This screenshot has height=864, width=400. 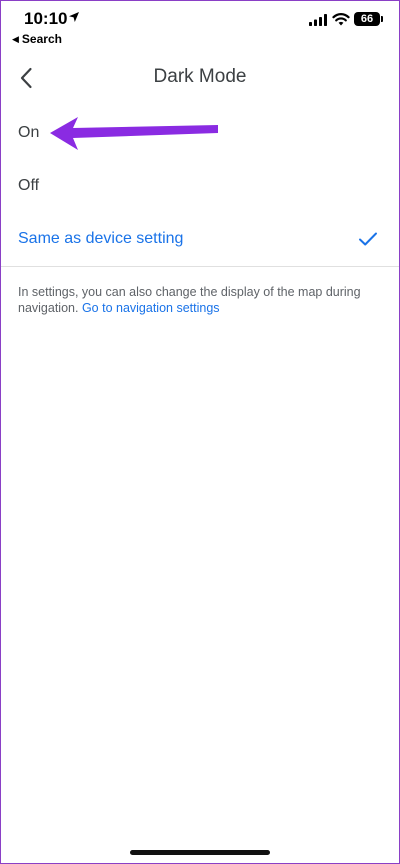 I want to click on option-off-label: Off, so click(x=29, y=185).